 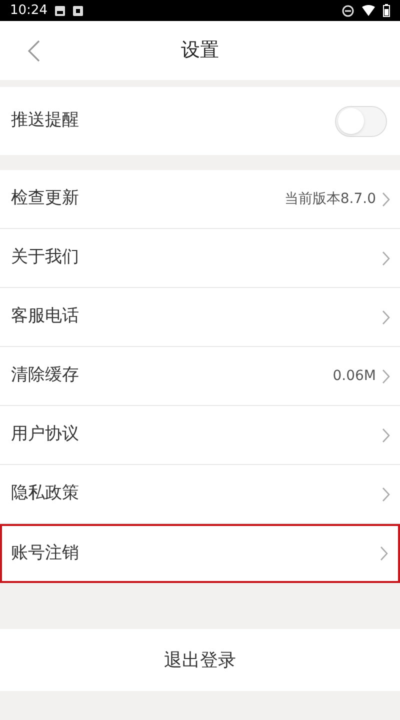 I want to click on settings-row: 清除缓存 0.06M, so click(x=200, y=376).